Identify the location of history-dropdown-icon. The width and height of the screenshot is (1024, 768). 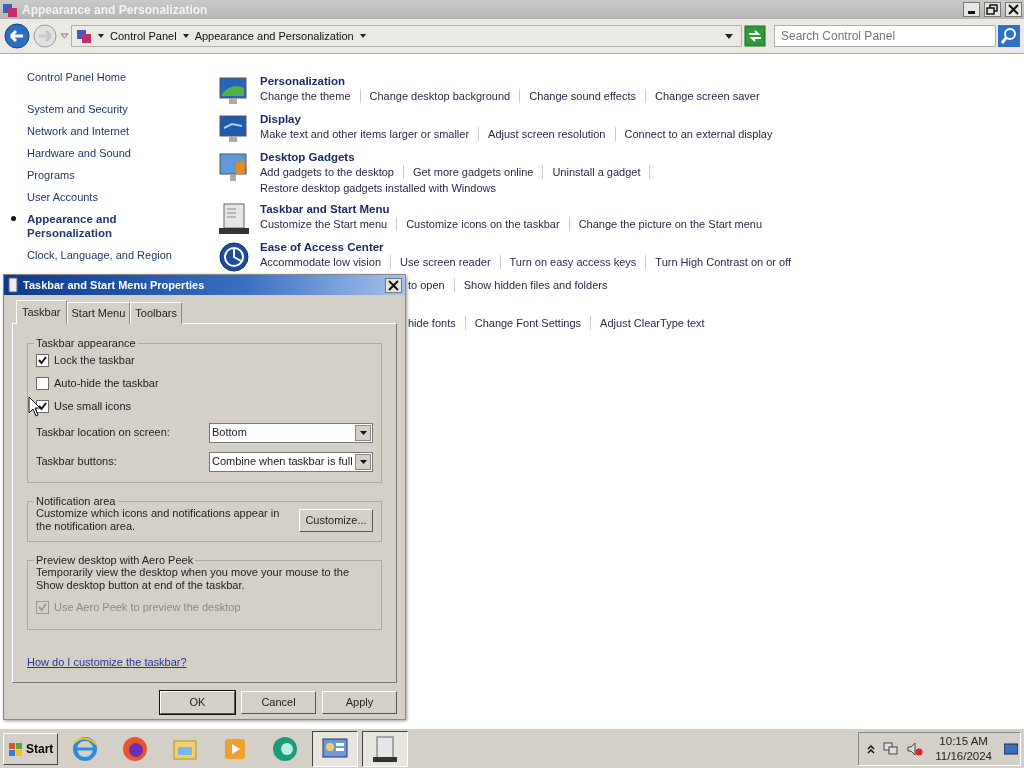
(64, 36).